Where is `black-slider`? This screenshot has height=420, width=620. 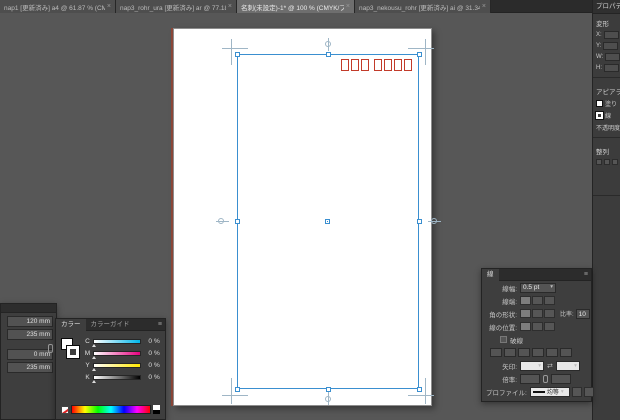
black-slider is located at coordinates (116, 378).